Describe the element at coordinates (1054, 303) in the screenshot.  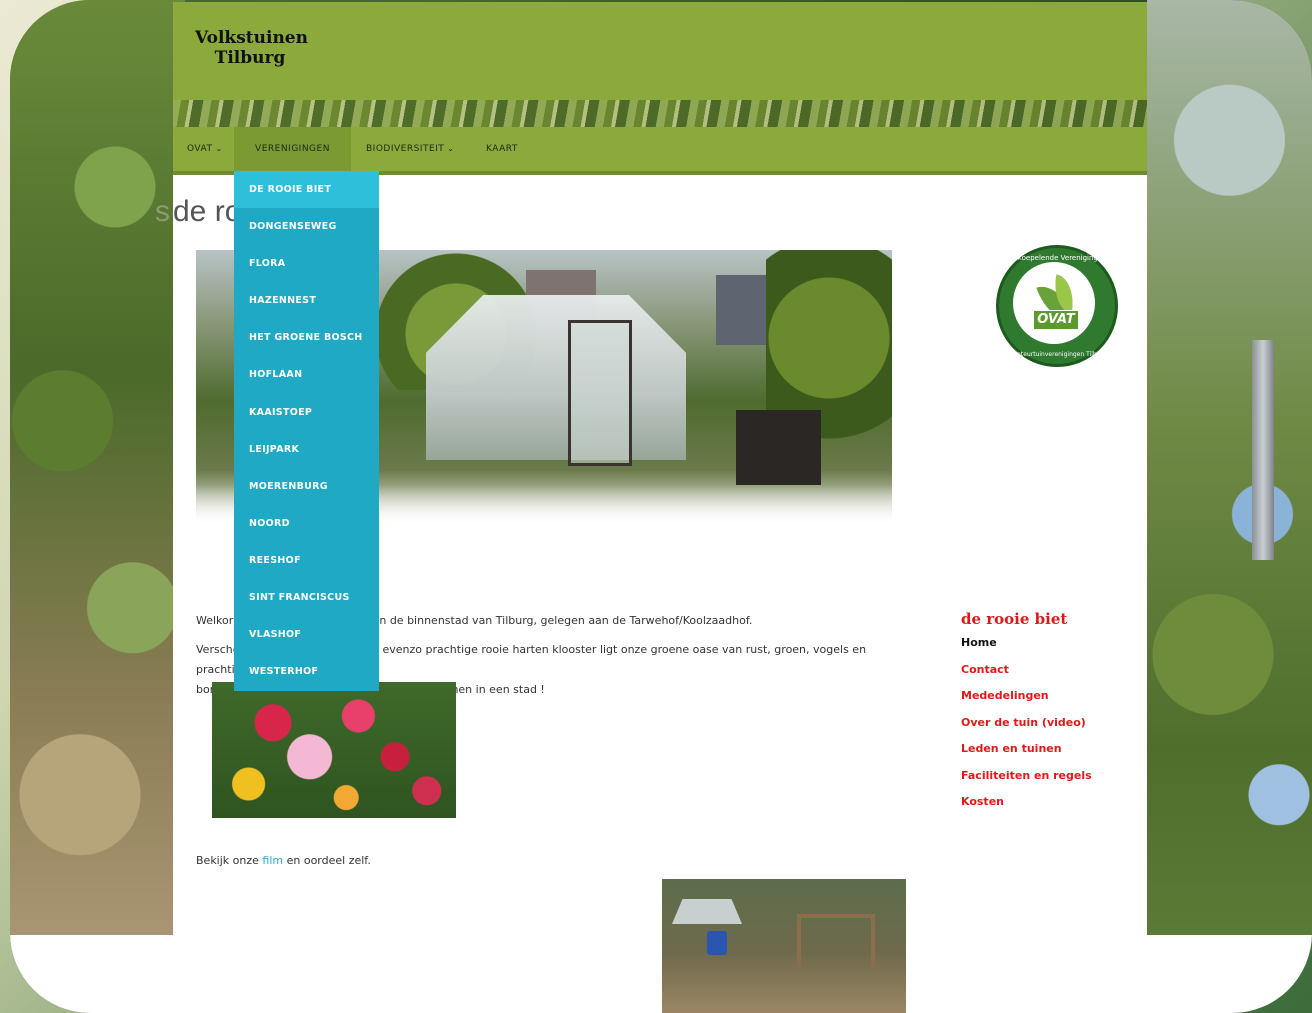
I see `logo-inner: OVAT` at that location.